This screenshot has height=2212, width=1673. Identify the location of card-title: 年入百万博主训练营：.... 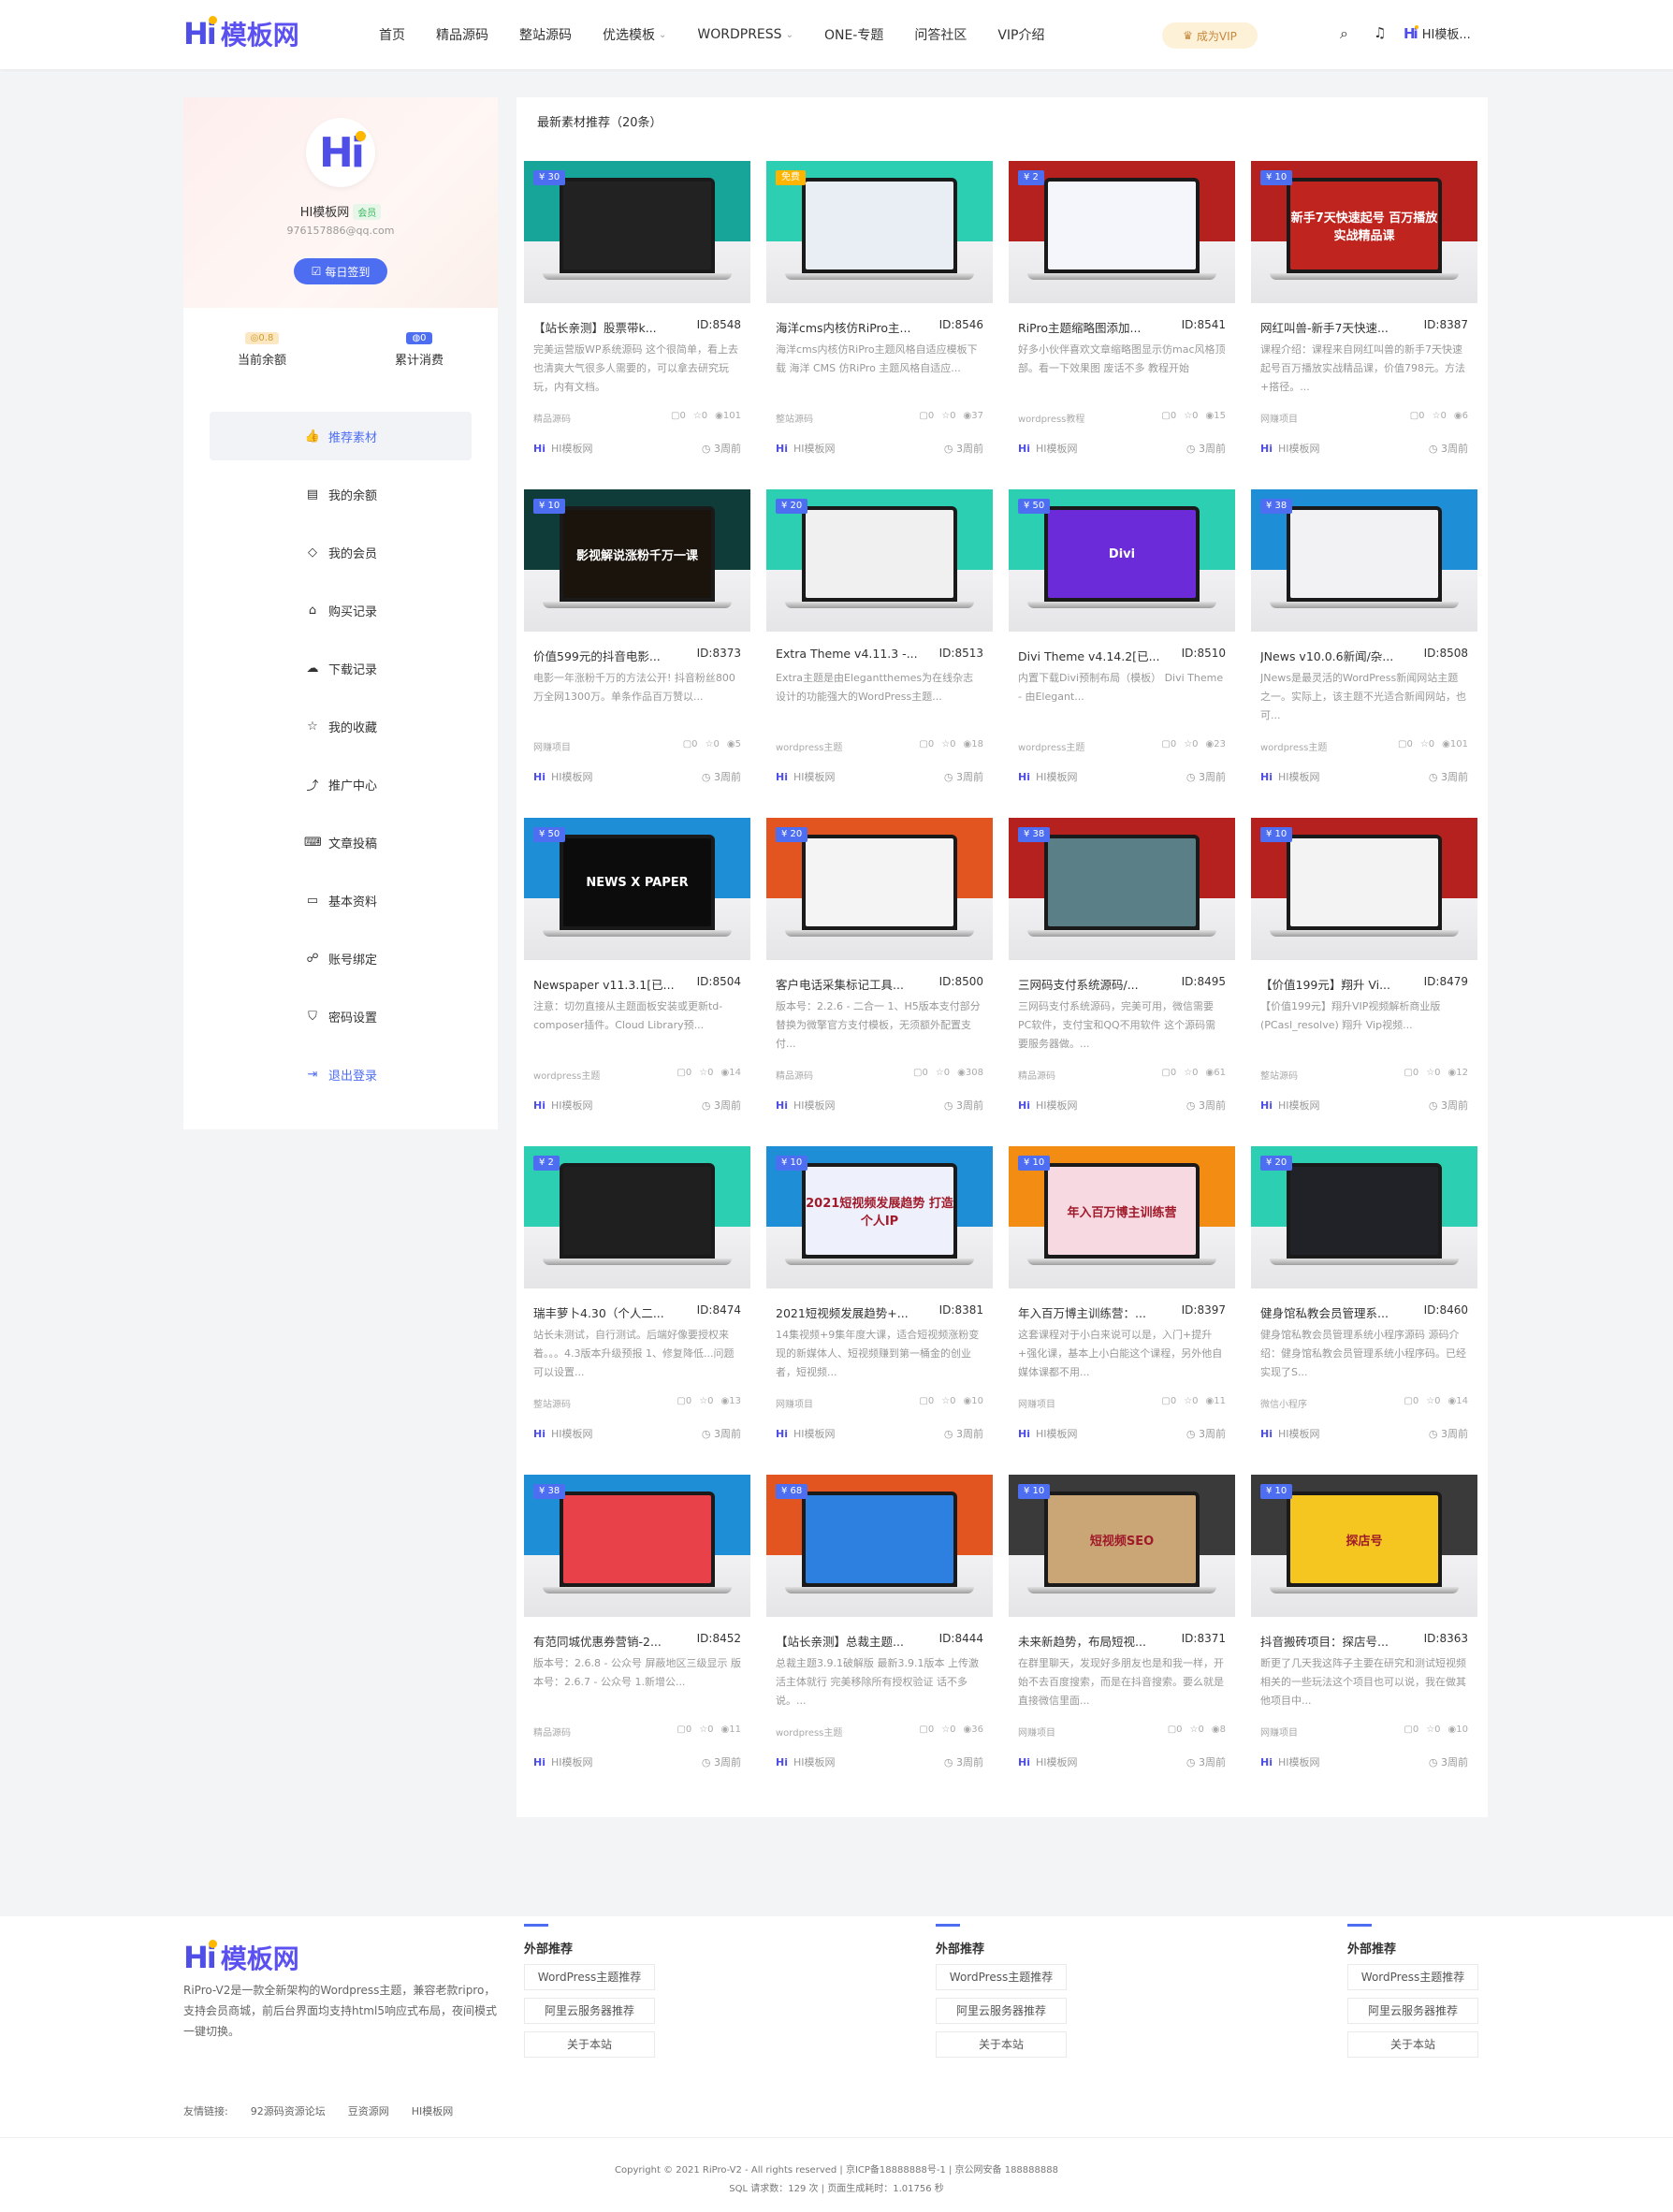
(1082, 1312).